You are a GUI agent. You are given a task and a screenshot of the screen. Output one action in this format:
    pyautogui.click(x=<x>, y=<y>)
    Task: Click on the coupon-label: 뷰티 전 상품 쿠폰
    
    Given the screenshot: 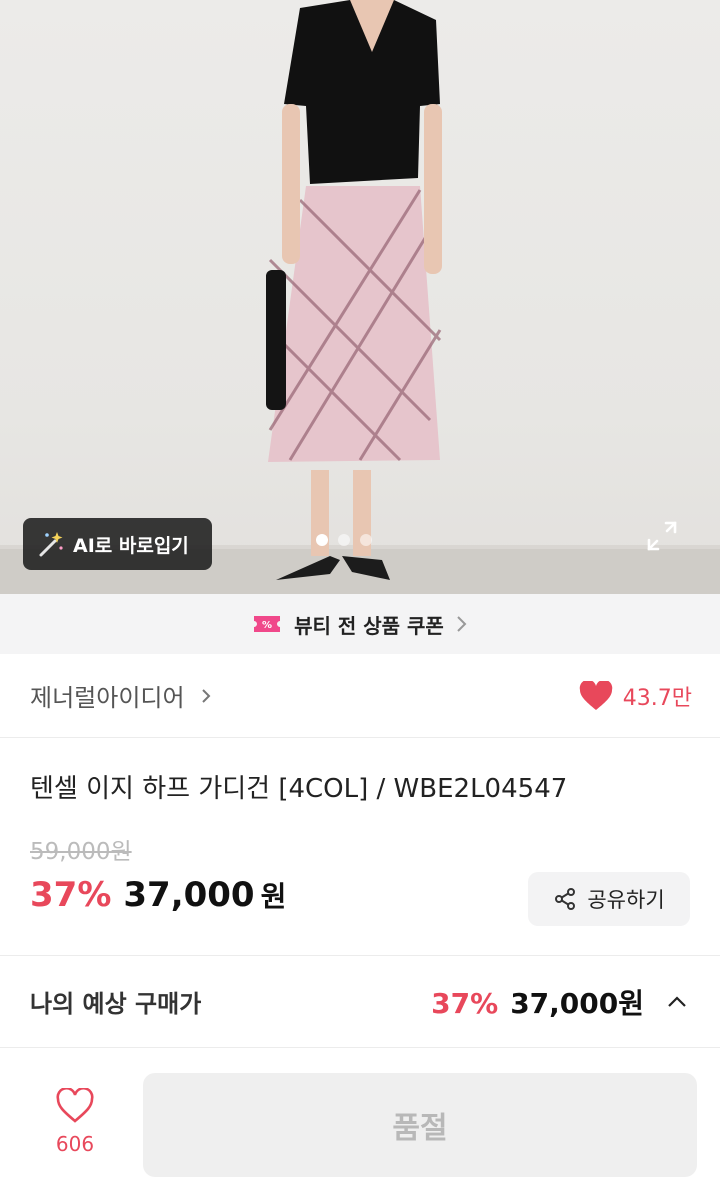 What is the action you would take?
    pyautogui.click(x=369, y=625)
    